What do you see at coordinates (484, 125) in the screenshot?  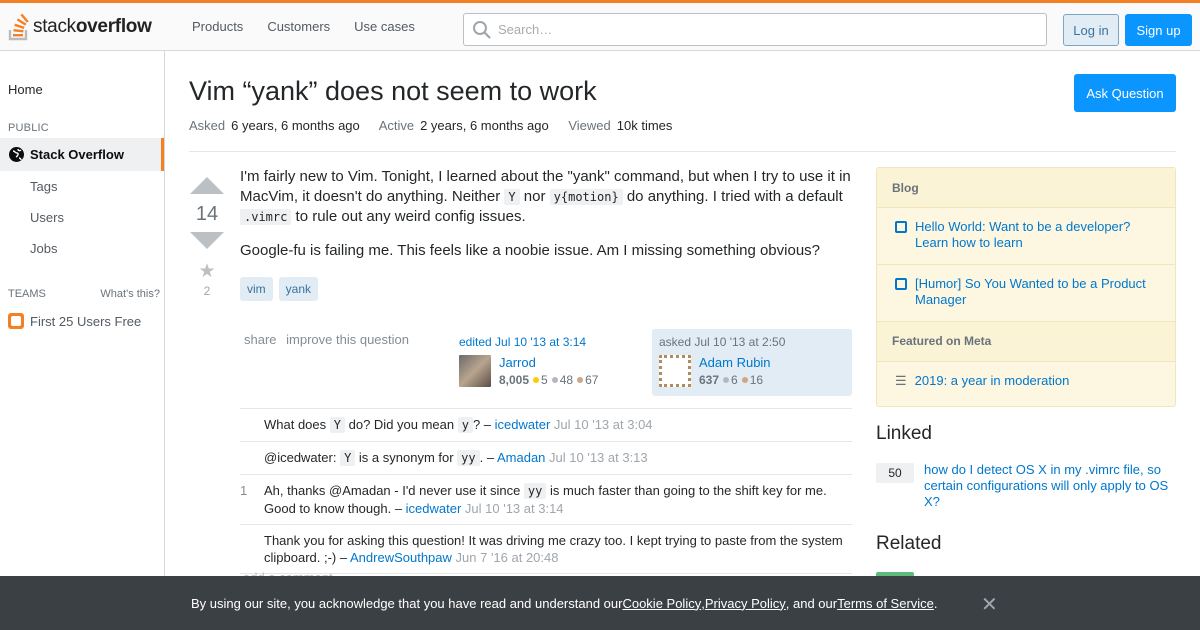 I see `active-value: 2 years, 6 months ago` at bounding box center [484, 125].